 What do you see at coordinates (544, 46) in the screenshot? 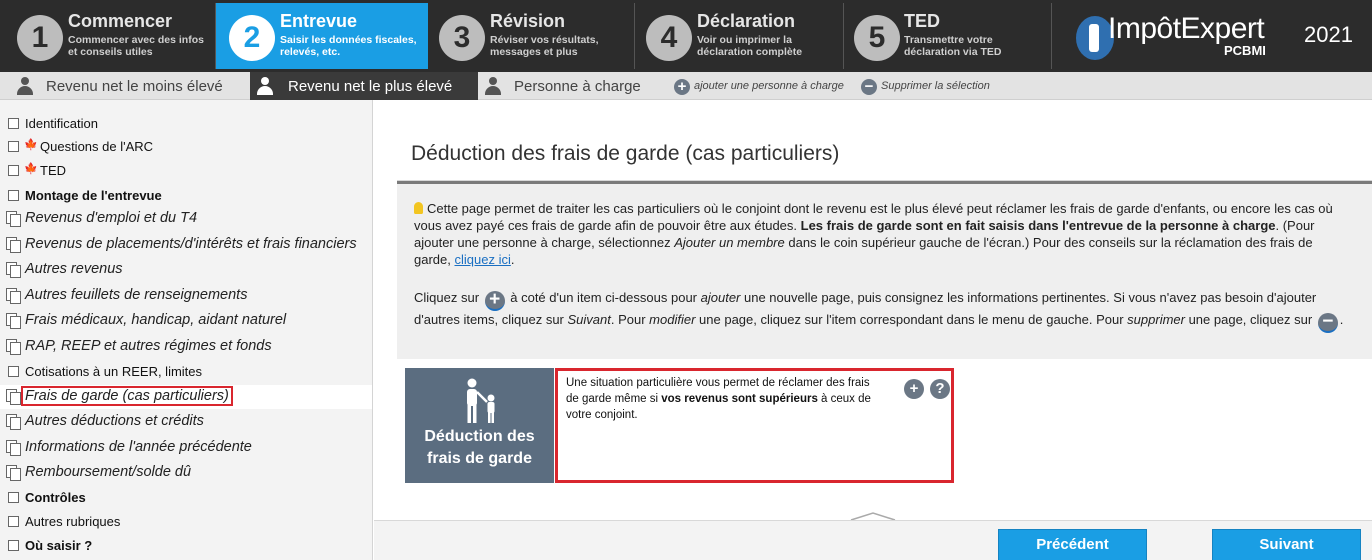
I see `step-subtitle: Réviser vos résultats, messages et plus` at bounding box center [544, 46].